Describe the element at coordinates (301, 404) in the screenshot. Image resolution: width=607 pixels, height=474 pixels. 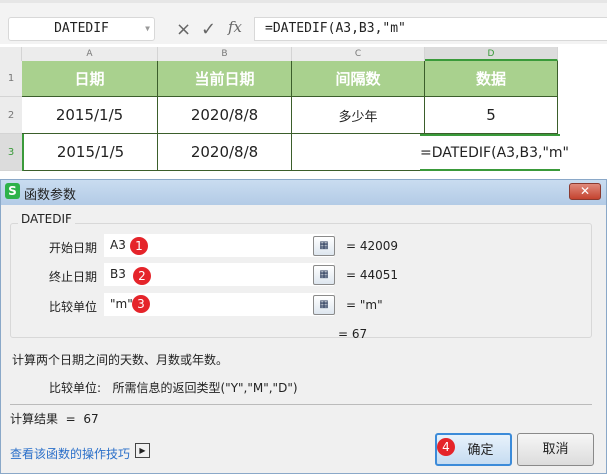
I see `divider` at that location.